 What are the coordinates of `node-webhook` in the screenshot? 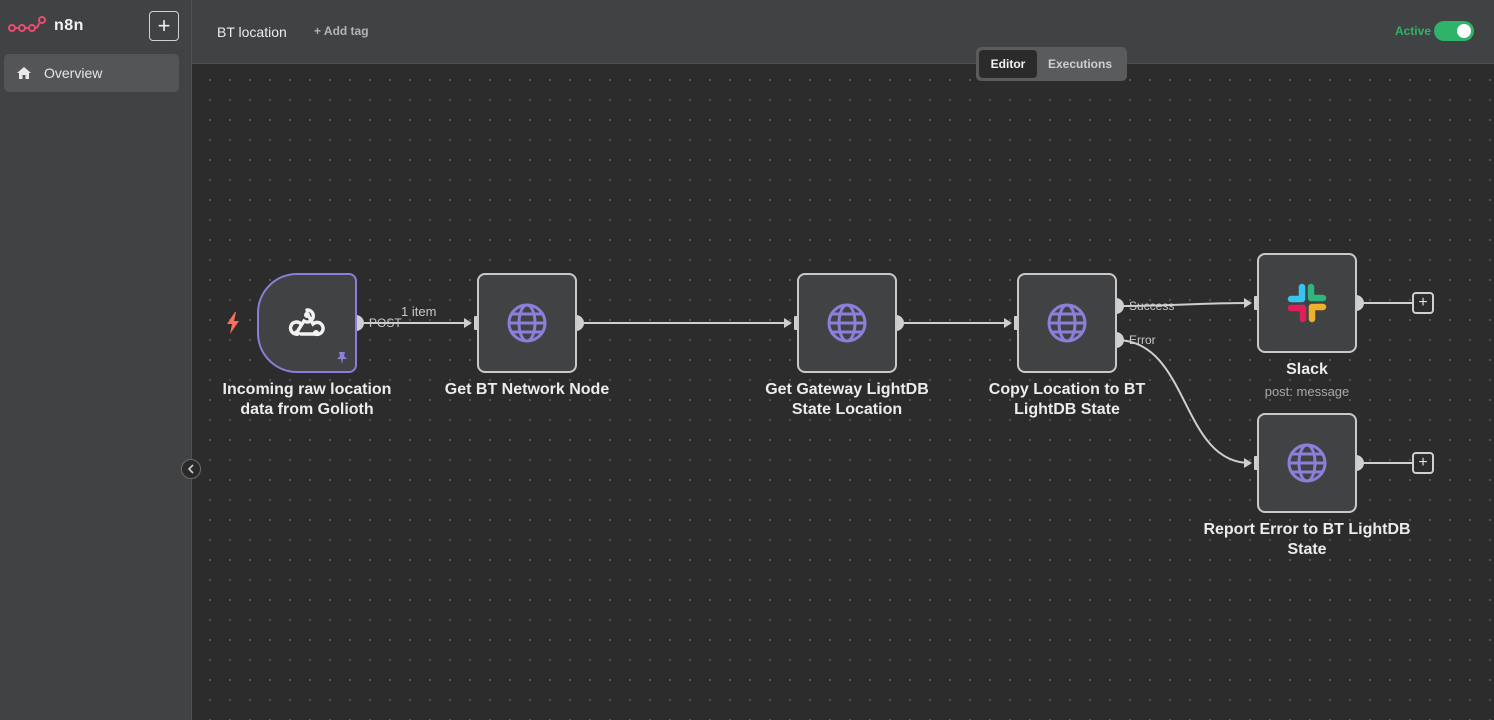 It's located at (307, 323).